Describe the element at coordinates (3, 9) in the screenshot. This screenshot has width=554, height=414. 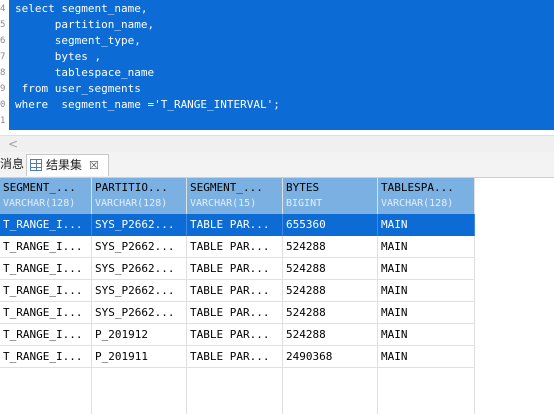
I see `line-number: 4` at that location.